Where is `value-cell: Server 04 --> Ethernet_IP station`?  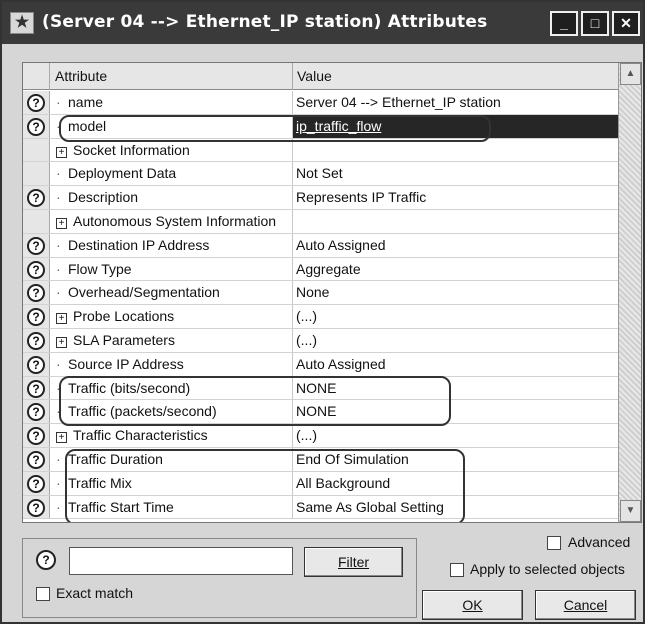
value-cell: Server 04 --> Ethernet_IP station is located at coordinates (455, 102).